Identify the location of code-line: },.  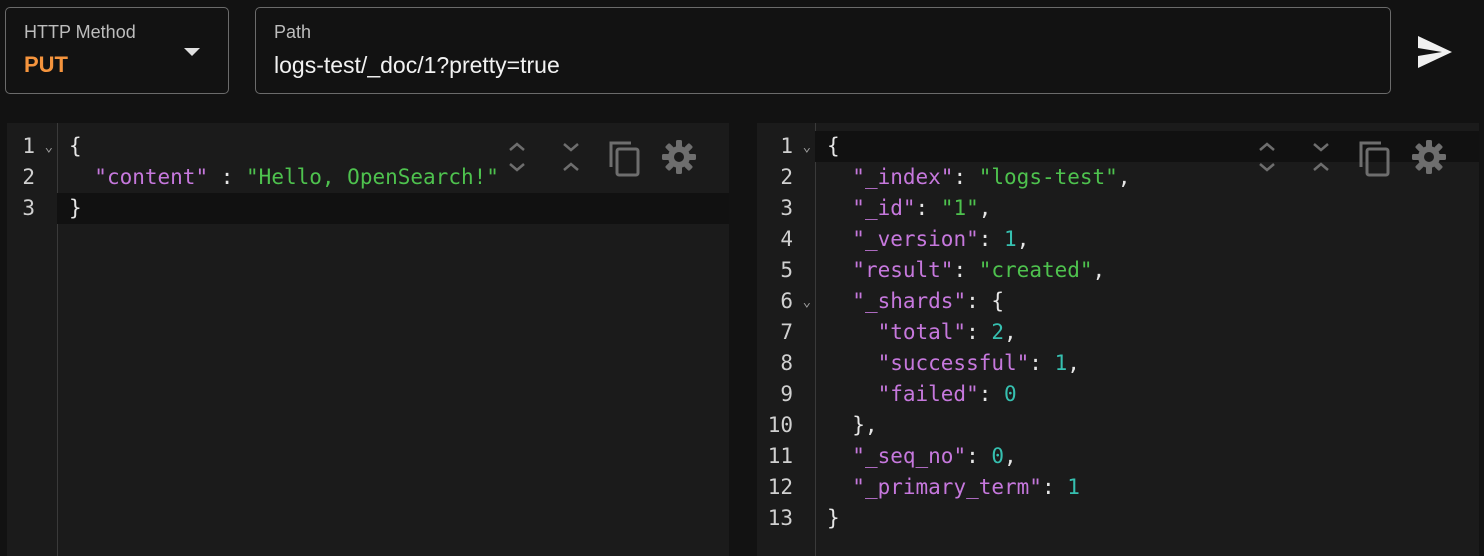
(852, 425).